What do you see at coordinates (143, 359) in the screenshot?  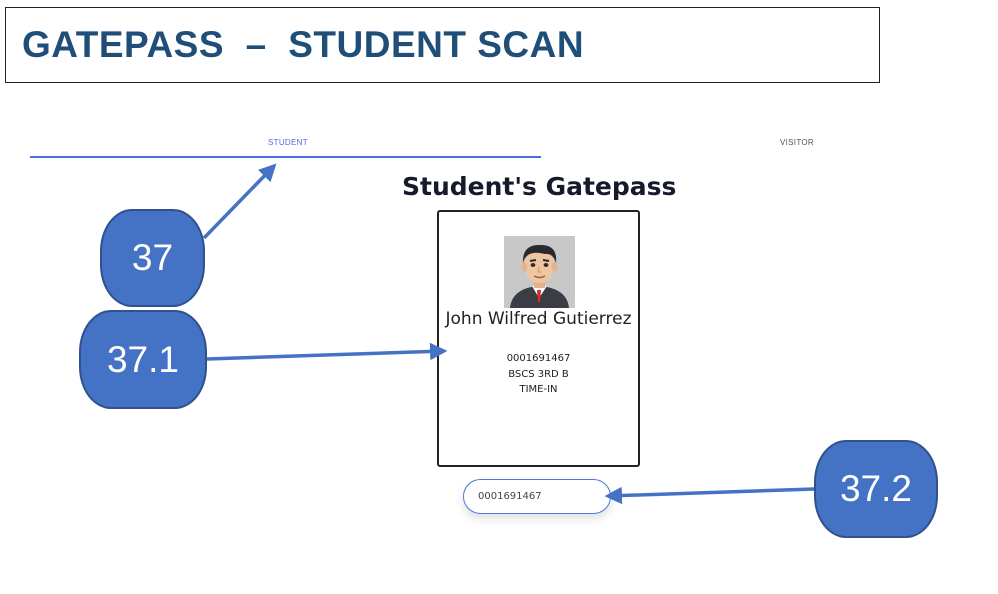 I see `callout-37-1: 37.1` at bounding box center [143, 359].